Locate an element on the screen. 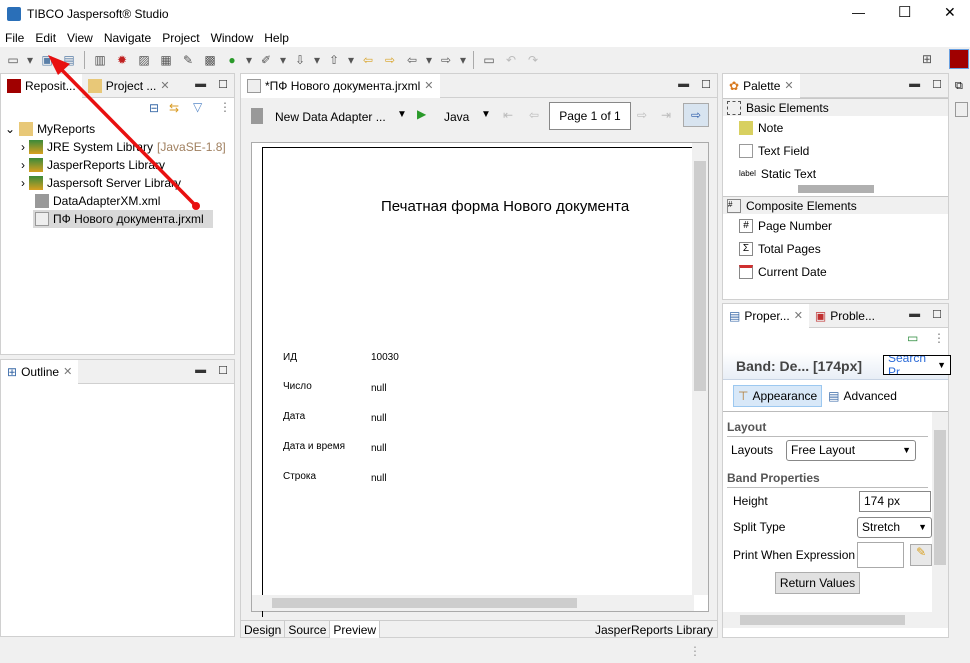 This screenshot has height=663, width=970. arrow-tail is located at coordinates (196, 206).